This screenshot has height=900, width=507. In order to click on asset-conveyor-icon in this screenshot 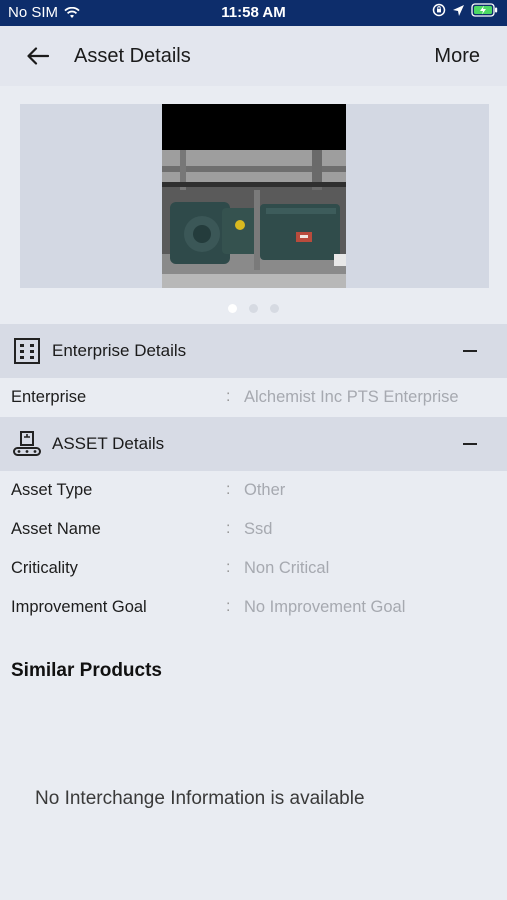, I will do `click(27, 443)`.